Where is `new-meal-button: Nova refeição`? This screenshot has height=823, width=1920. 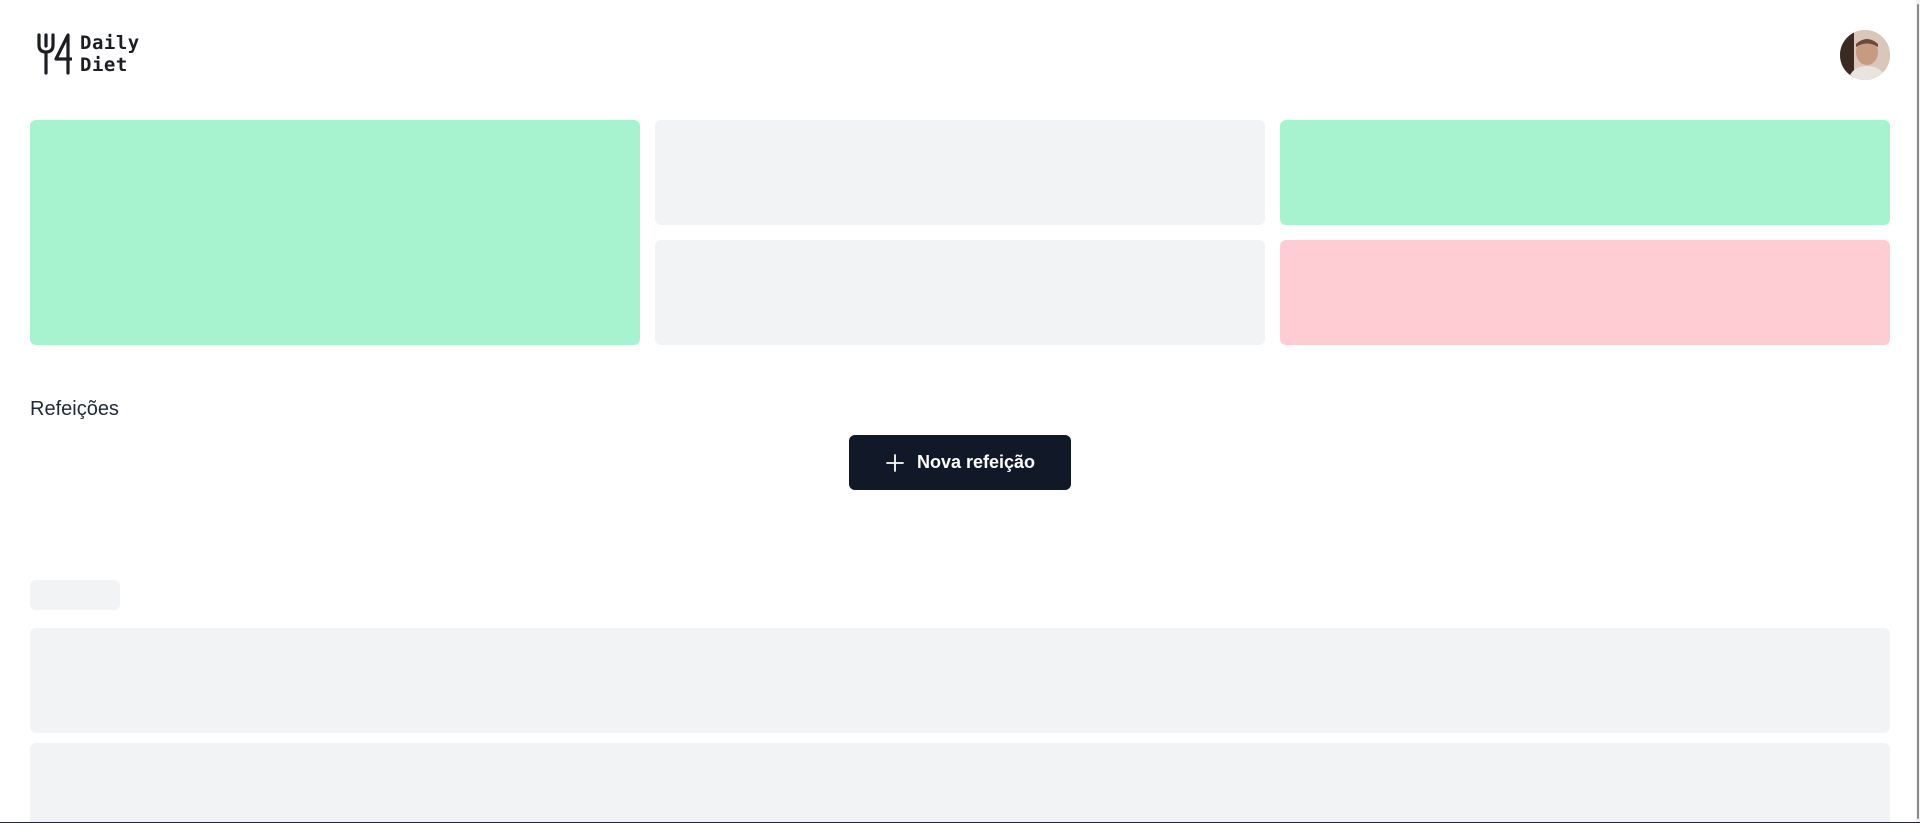
new-meal-button: Nova refeição is located at coordinates (960, 462).